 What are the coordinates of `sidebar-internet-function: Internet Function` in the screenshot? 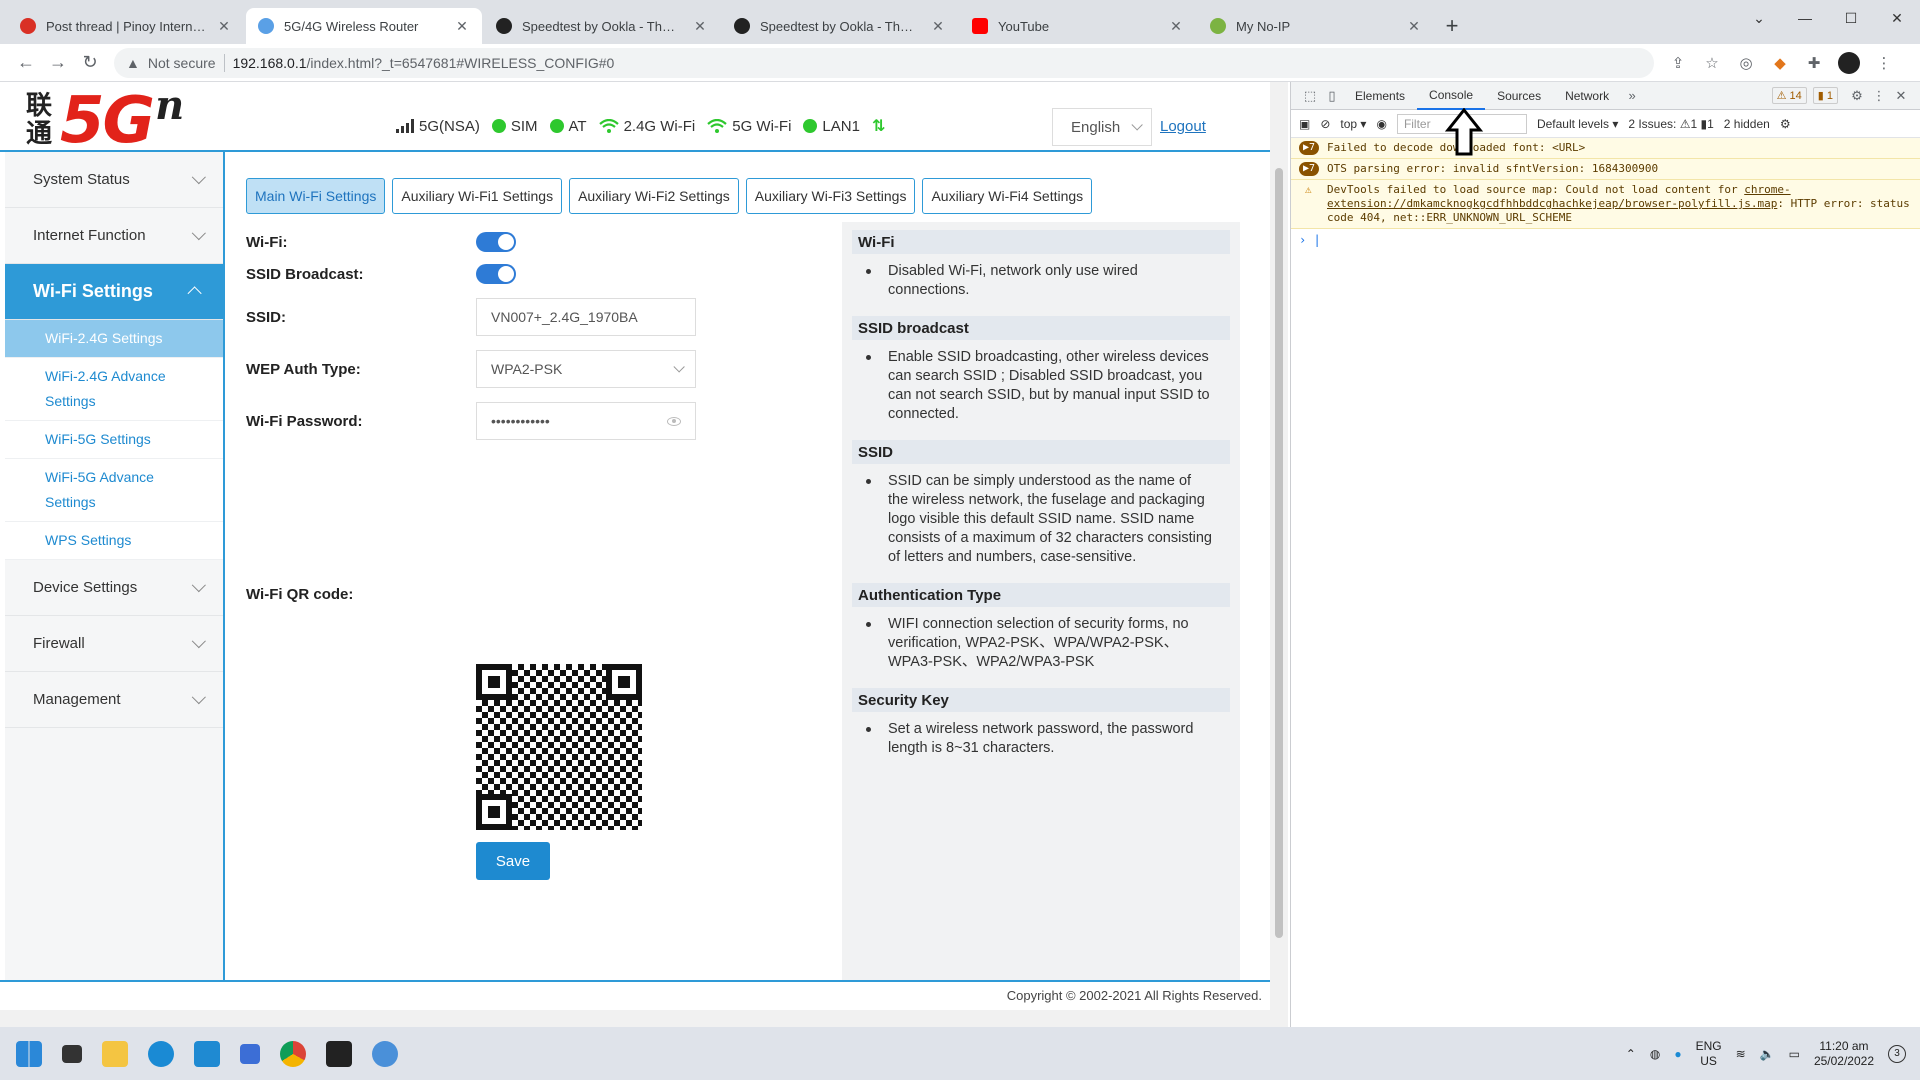 It's located at (114, 236).